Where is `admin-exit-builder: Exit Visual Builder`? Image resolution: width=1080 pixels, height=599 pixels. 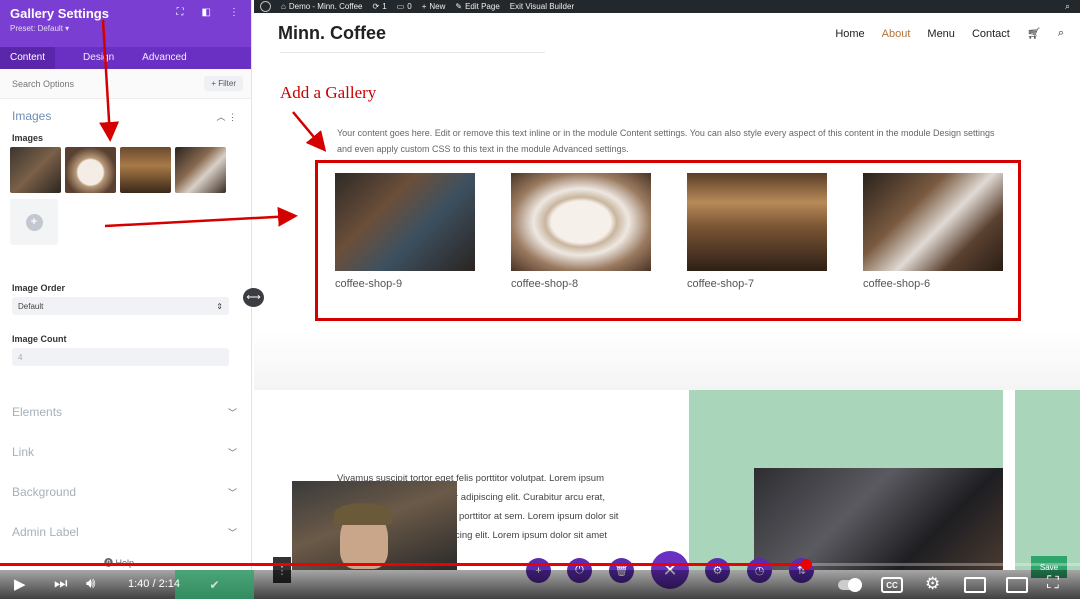
admin-exit-builder: Exit Visual Builder is located at coordinates (542, 6).